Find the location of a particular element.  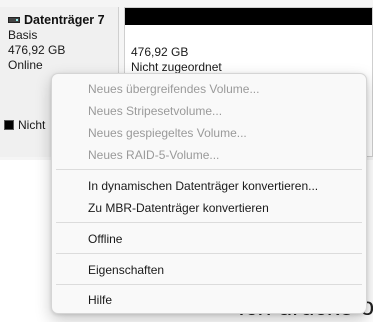

partition-status: Nicht zugeordnet is located at coordinates (176, 67).